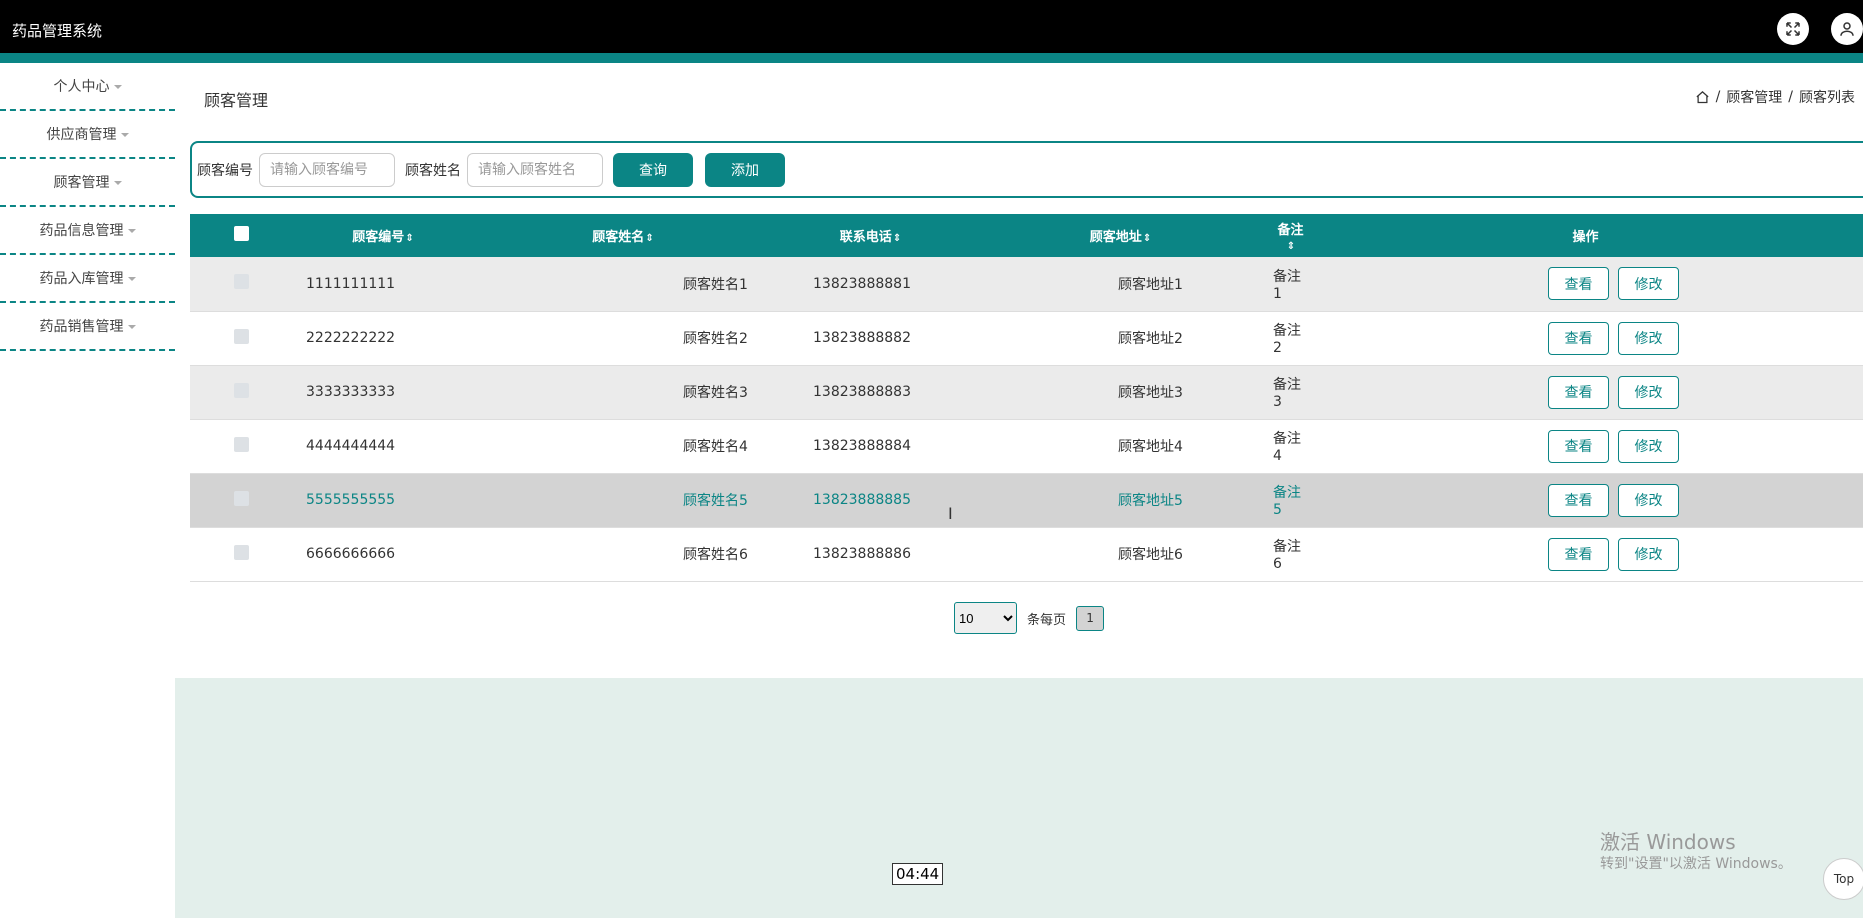  What do you see at coordinates (985, 618) in the screenshot?
I see `page-size-select: 10` at bounding box center [985, 618].